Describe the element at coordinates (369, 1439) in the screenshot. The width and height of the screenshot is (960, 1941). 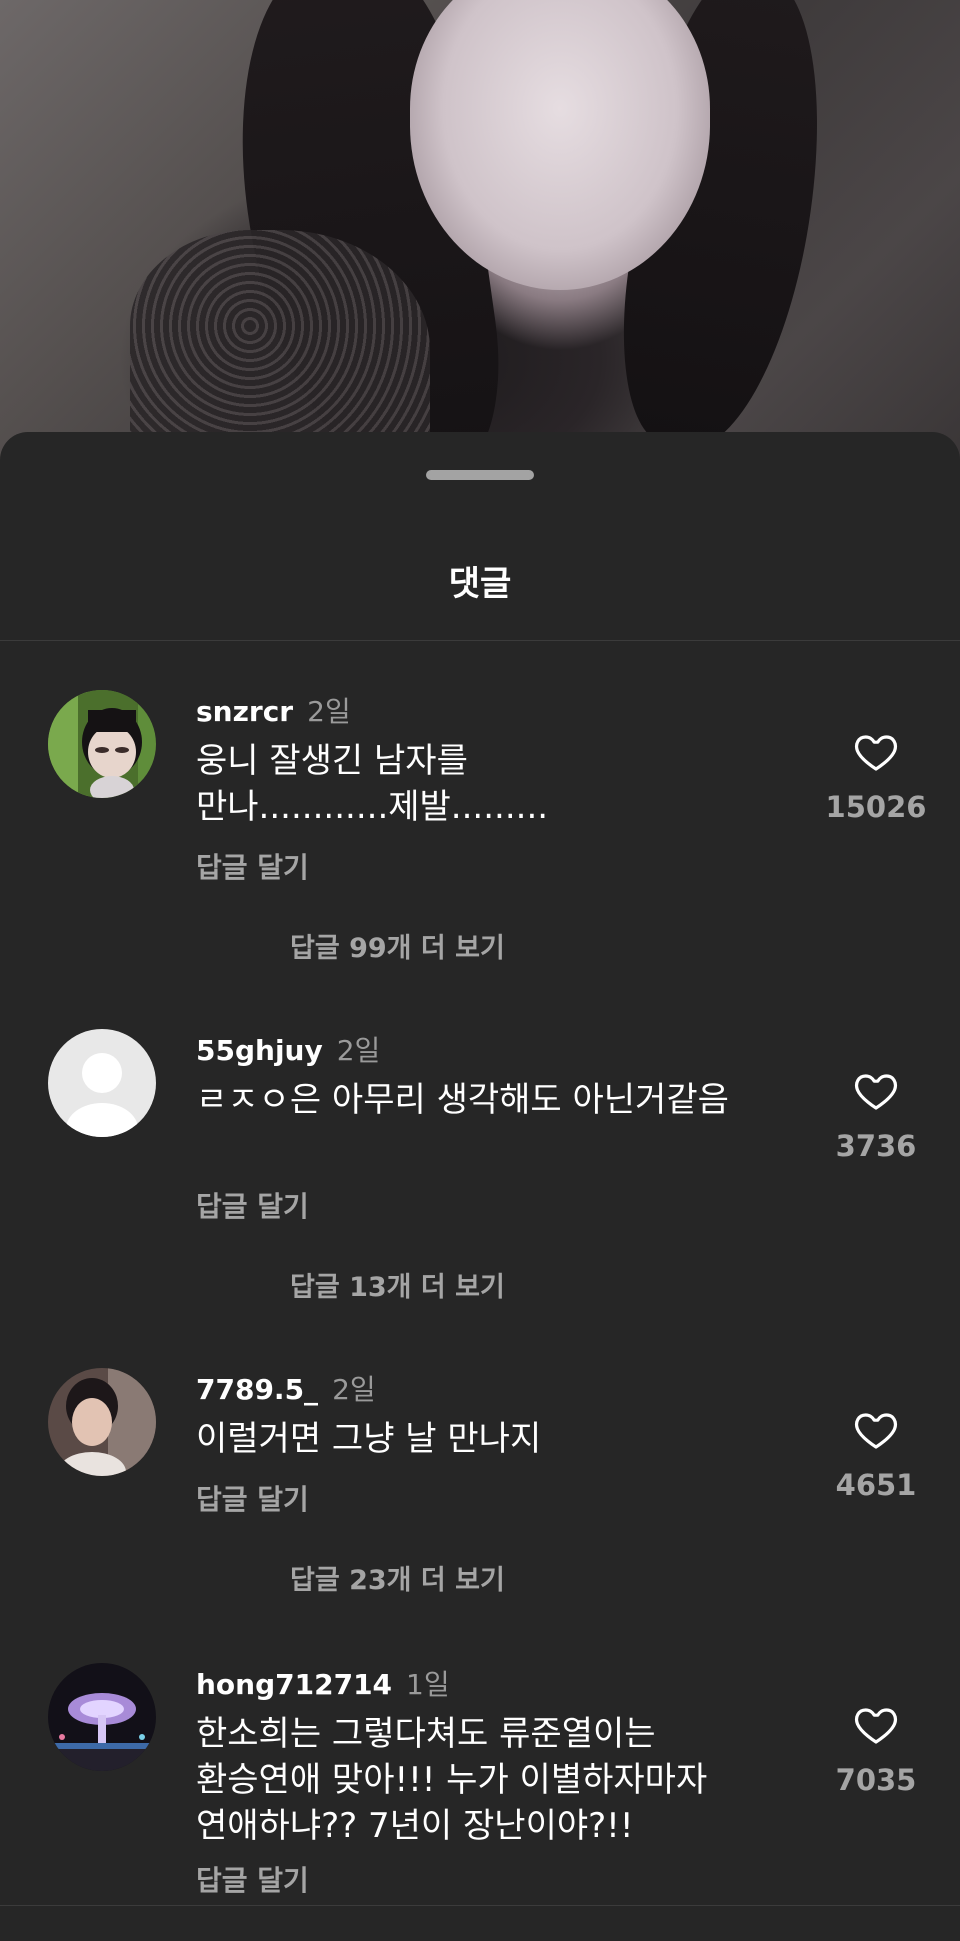
I see `comment-text-line: 이럴거면 그냥 날 만나지` at that location.